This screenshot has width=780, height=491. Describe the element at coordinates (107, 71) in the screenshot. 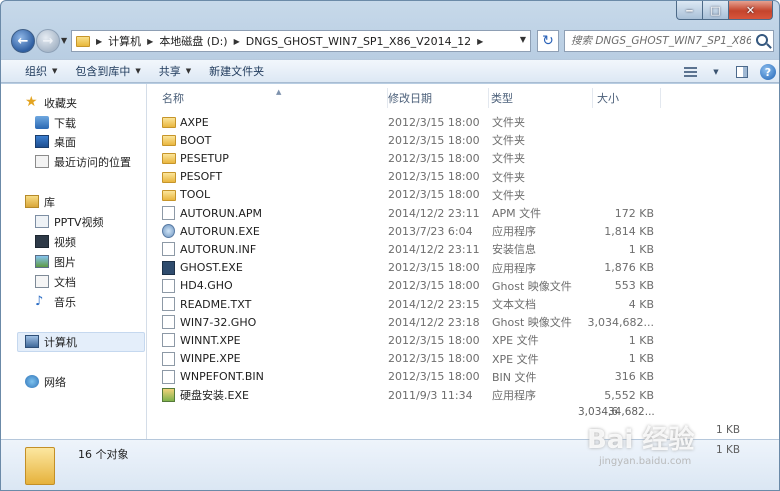

I see `include-library-button: 包含到库中 ▼` at that location.